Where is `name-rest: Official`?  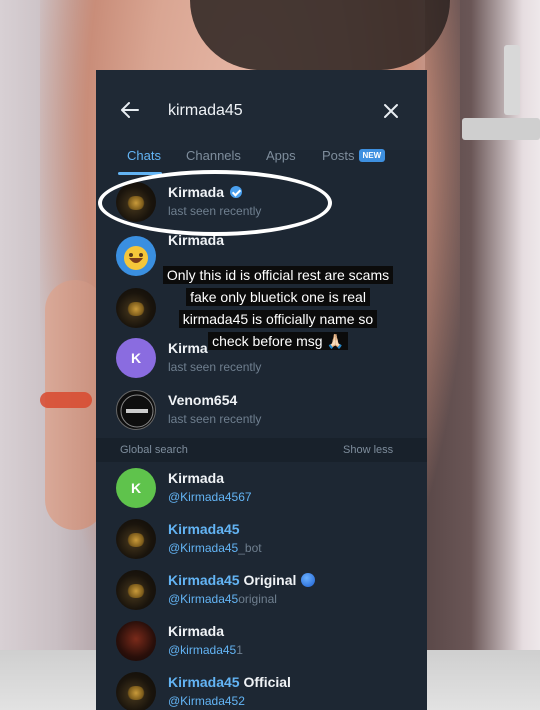 name-rest: Official is located at coordinates (265, 682).